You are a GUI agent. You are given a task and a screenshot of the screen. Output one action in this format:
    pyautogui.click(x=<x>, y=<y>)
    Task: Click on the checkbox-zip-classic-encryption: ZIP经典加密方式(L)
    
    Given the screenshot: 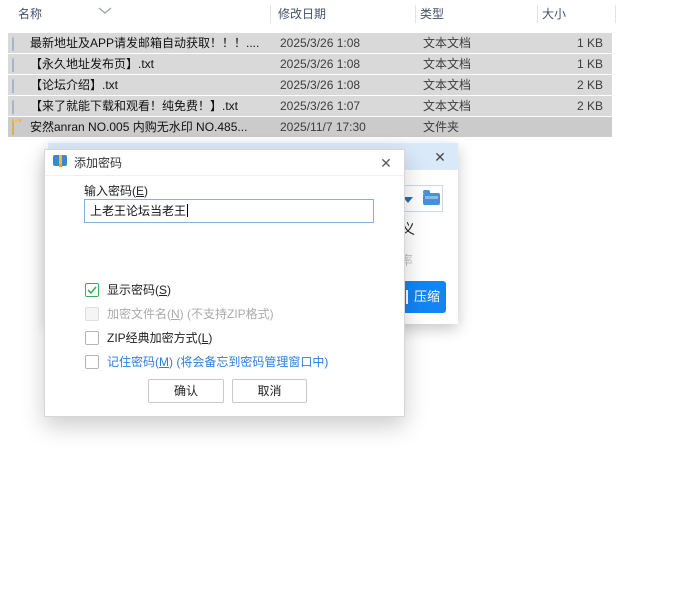 What is the action you would take?
    pyautogui.click(x=148, y=338)
    